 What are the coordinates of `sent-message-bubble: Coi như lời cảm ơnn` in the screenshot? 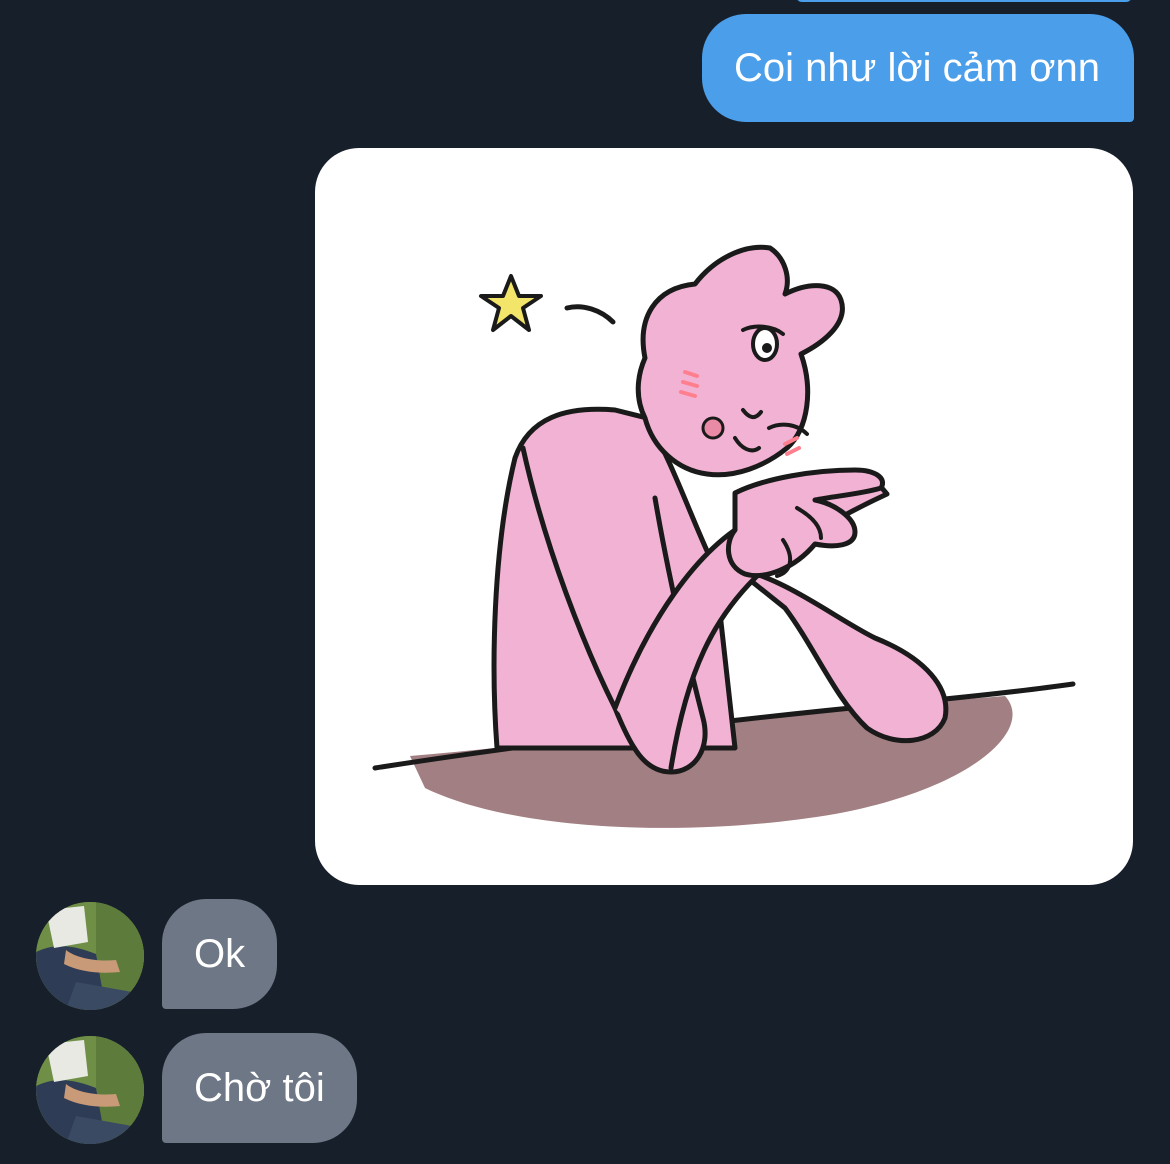 It's located at (917, 68).